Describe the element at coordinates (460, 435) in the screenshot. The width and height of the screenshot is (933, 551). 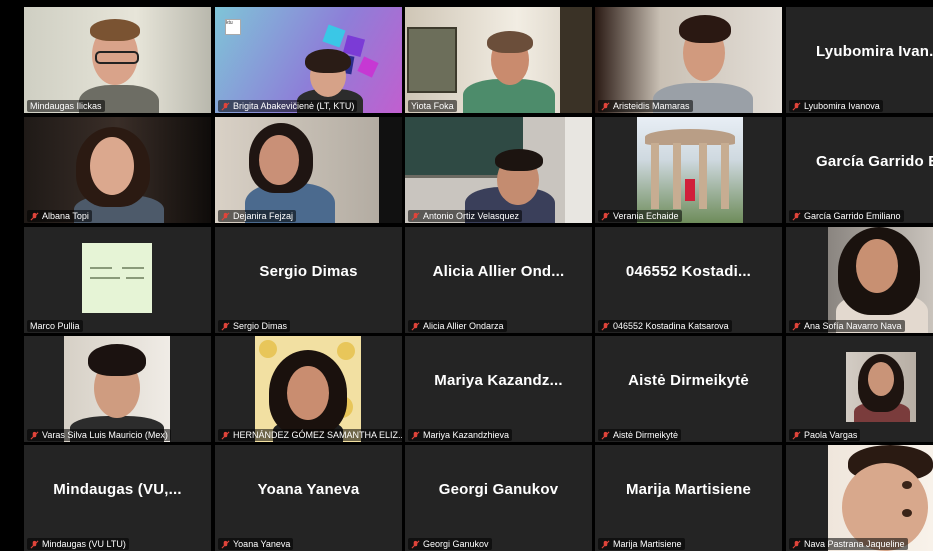
I see `participant-name-label: Mariya Kazandzhieva` at that location.